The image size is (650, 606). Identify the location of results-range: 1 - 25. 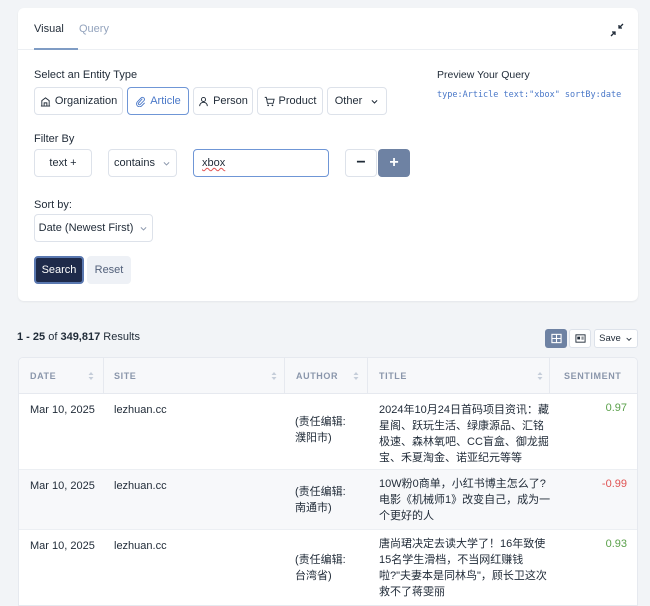
(31, 337).